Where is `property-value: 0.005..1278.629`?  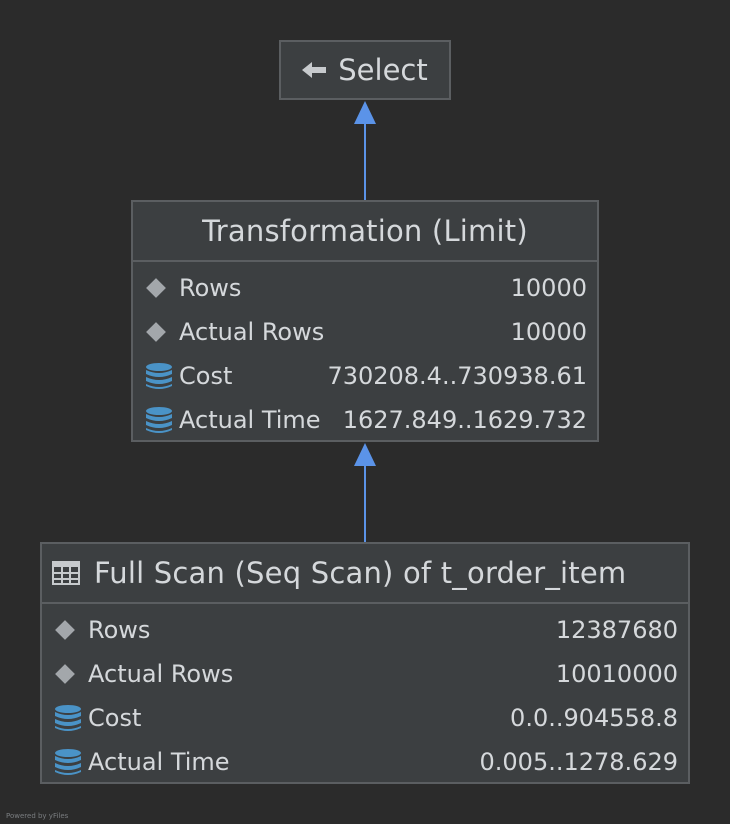
property-value: 0.005..1278.629 is located at coordinates (578, 762).